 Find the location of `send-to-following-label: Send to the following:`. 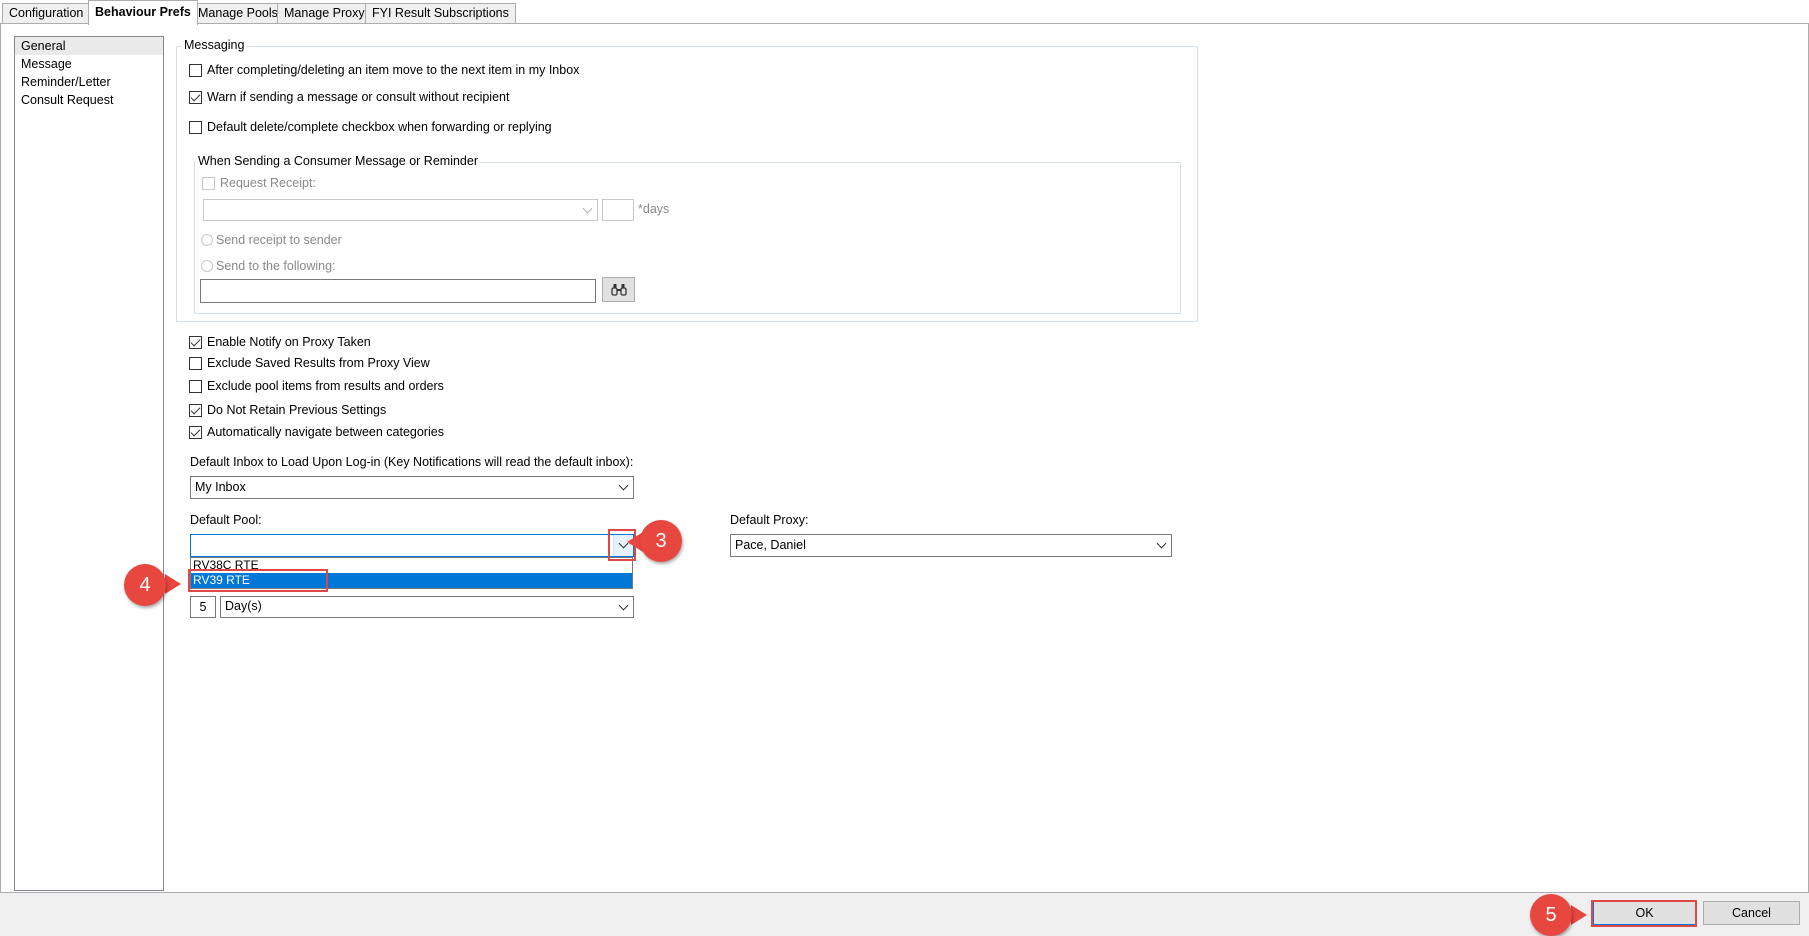

send-to-following-label: Send to the following: is located at coordinates (276, 266).